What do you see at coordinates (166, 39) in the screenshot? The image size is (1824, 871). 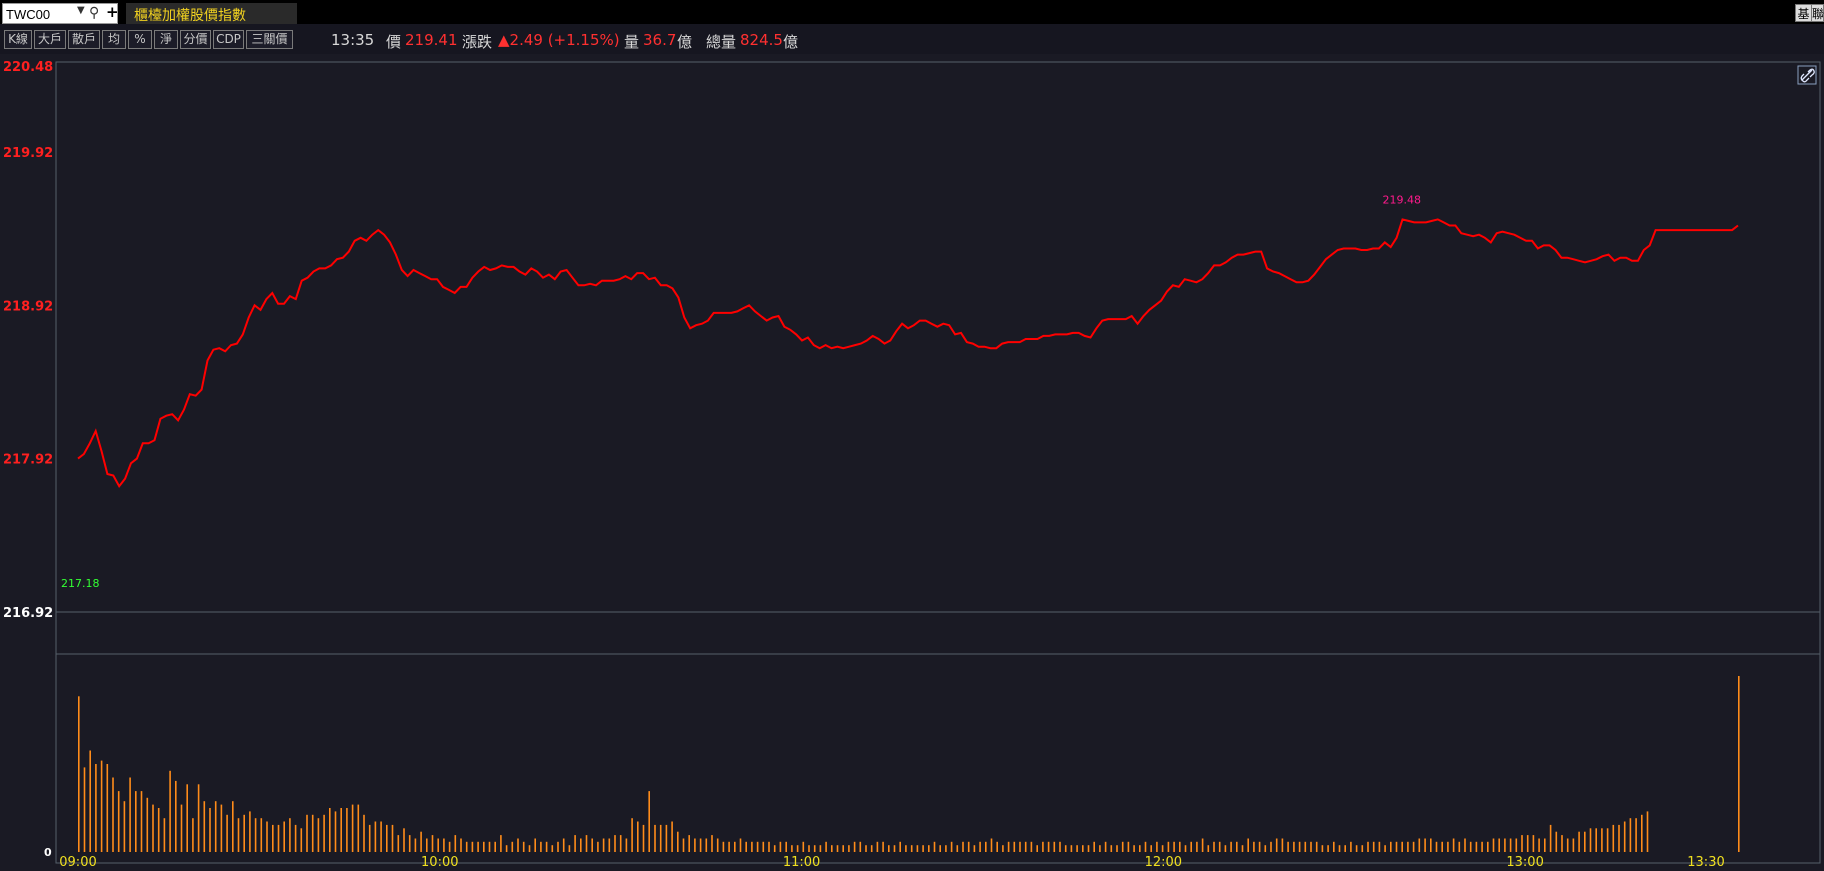 I see `net-button: 淨` at bounding box center [166, 39].